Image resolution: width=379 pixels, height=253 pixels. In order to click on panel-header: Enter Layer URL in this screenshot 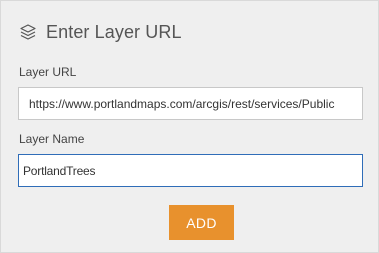, I will do `click(100, 32)`.